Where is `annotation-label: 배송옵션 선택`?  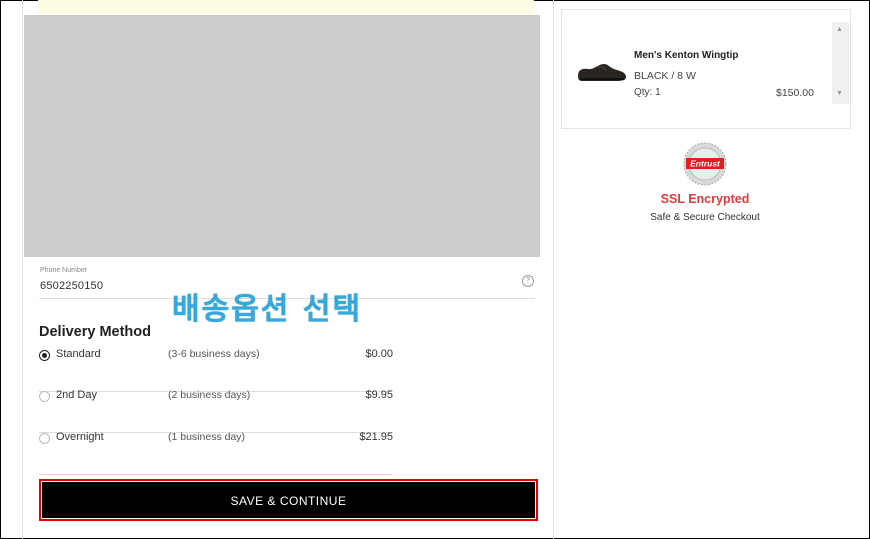 annotation-label: 배송옵션 선택 is located at coordinates (267, 309).